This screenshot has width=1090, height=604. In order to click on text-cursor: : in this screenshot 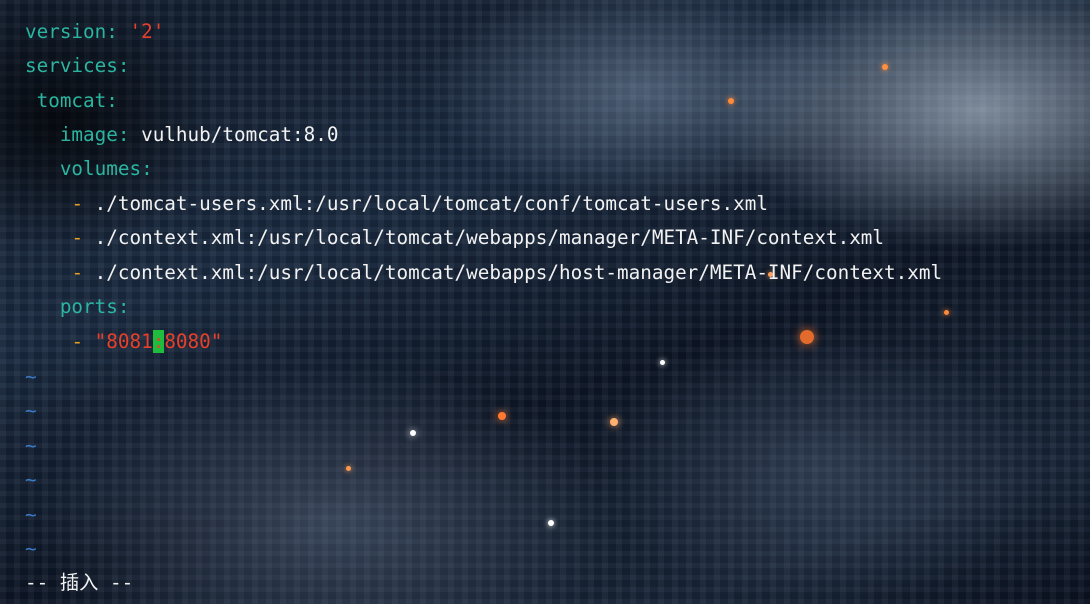, I will do `click(158, 341)`.